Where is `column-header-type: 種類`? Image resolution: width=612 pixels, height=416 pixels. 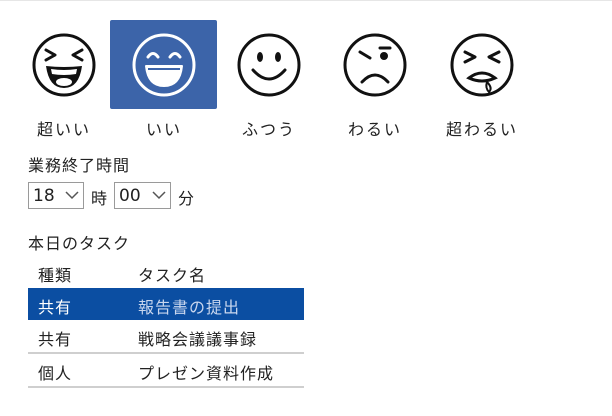 column-header-type: 種類 is located at coordinates (55, 275).